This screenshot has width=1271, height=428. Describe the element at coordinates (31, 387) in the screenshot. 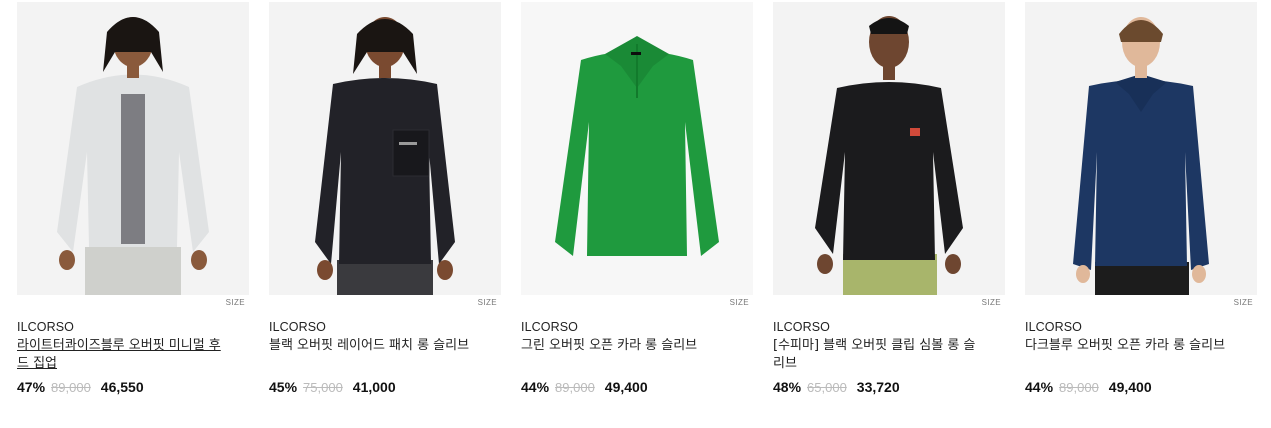

I see `discount-rate: 47%` at that location.